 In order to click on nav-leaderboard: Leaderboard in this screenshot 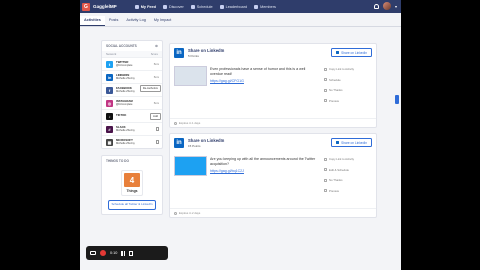, I will do `click(233, 6)`.